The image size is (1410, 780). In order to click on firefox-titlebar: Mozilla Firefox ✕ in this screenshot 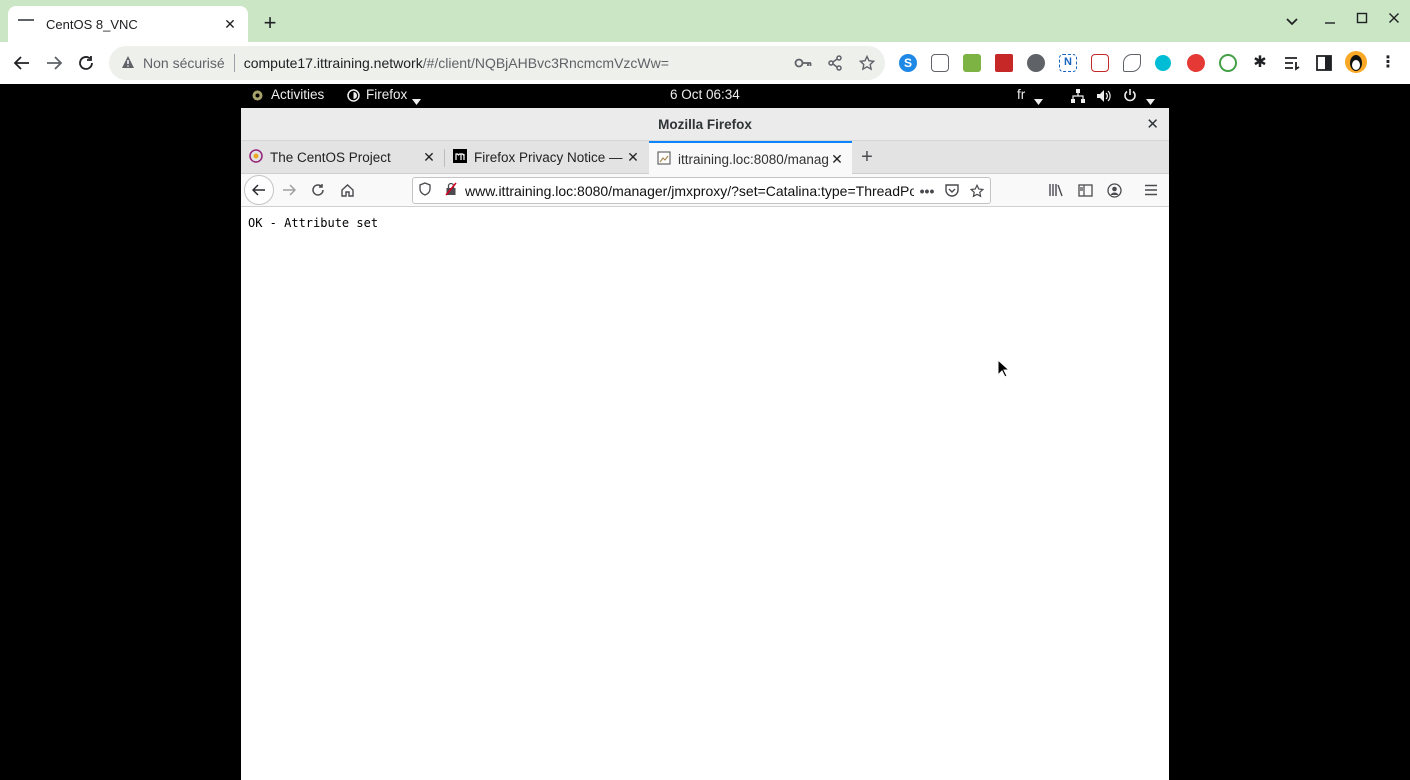, I will do `click(705, 124)`.